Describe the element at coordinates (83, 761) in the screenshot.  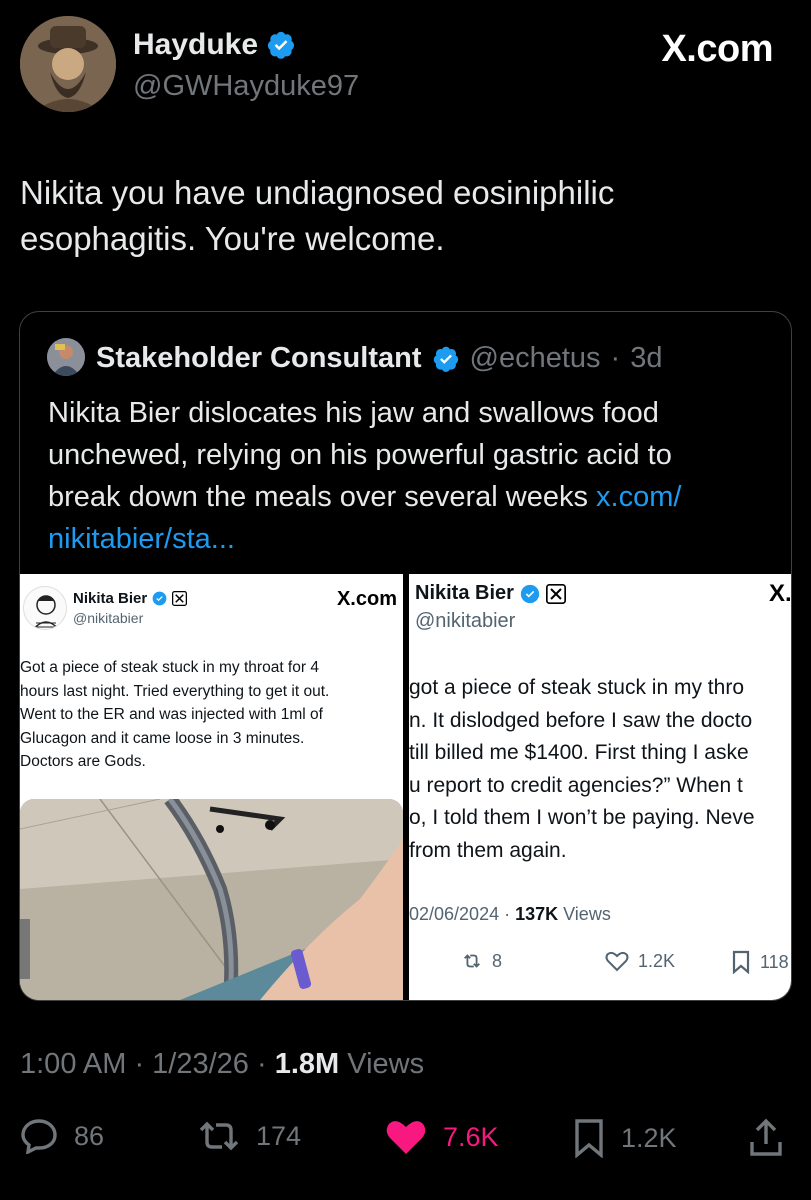
I see `embedded-tweet-line: Doctors are Gods.` at that location.